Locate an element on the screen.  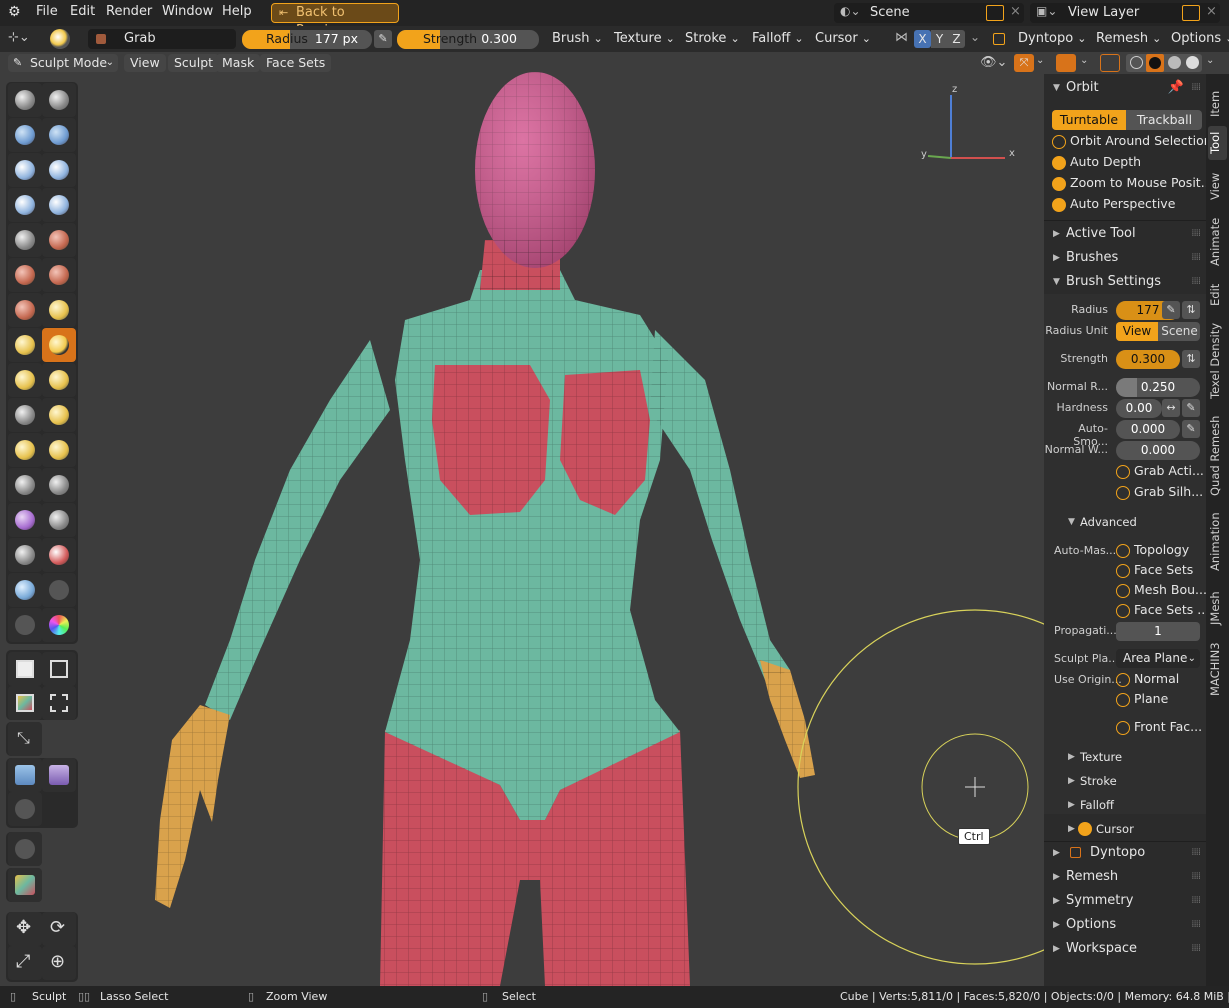
rendered-shading-icon is located at coordinates (1192, 62).